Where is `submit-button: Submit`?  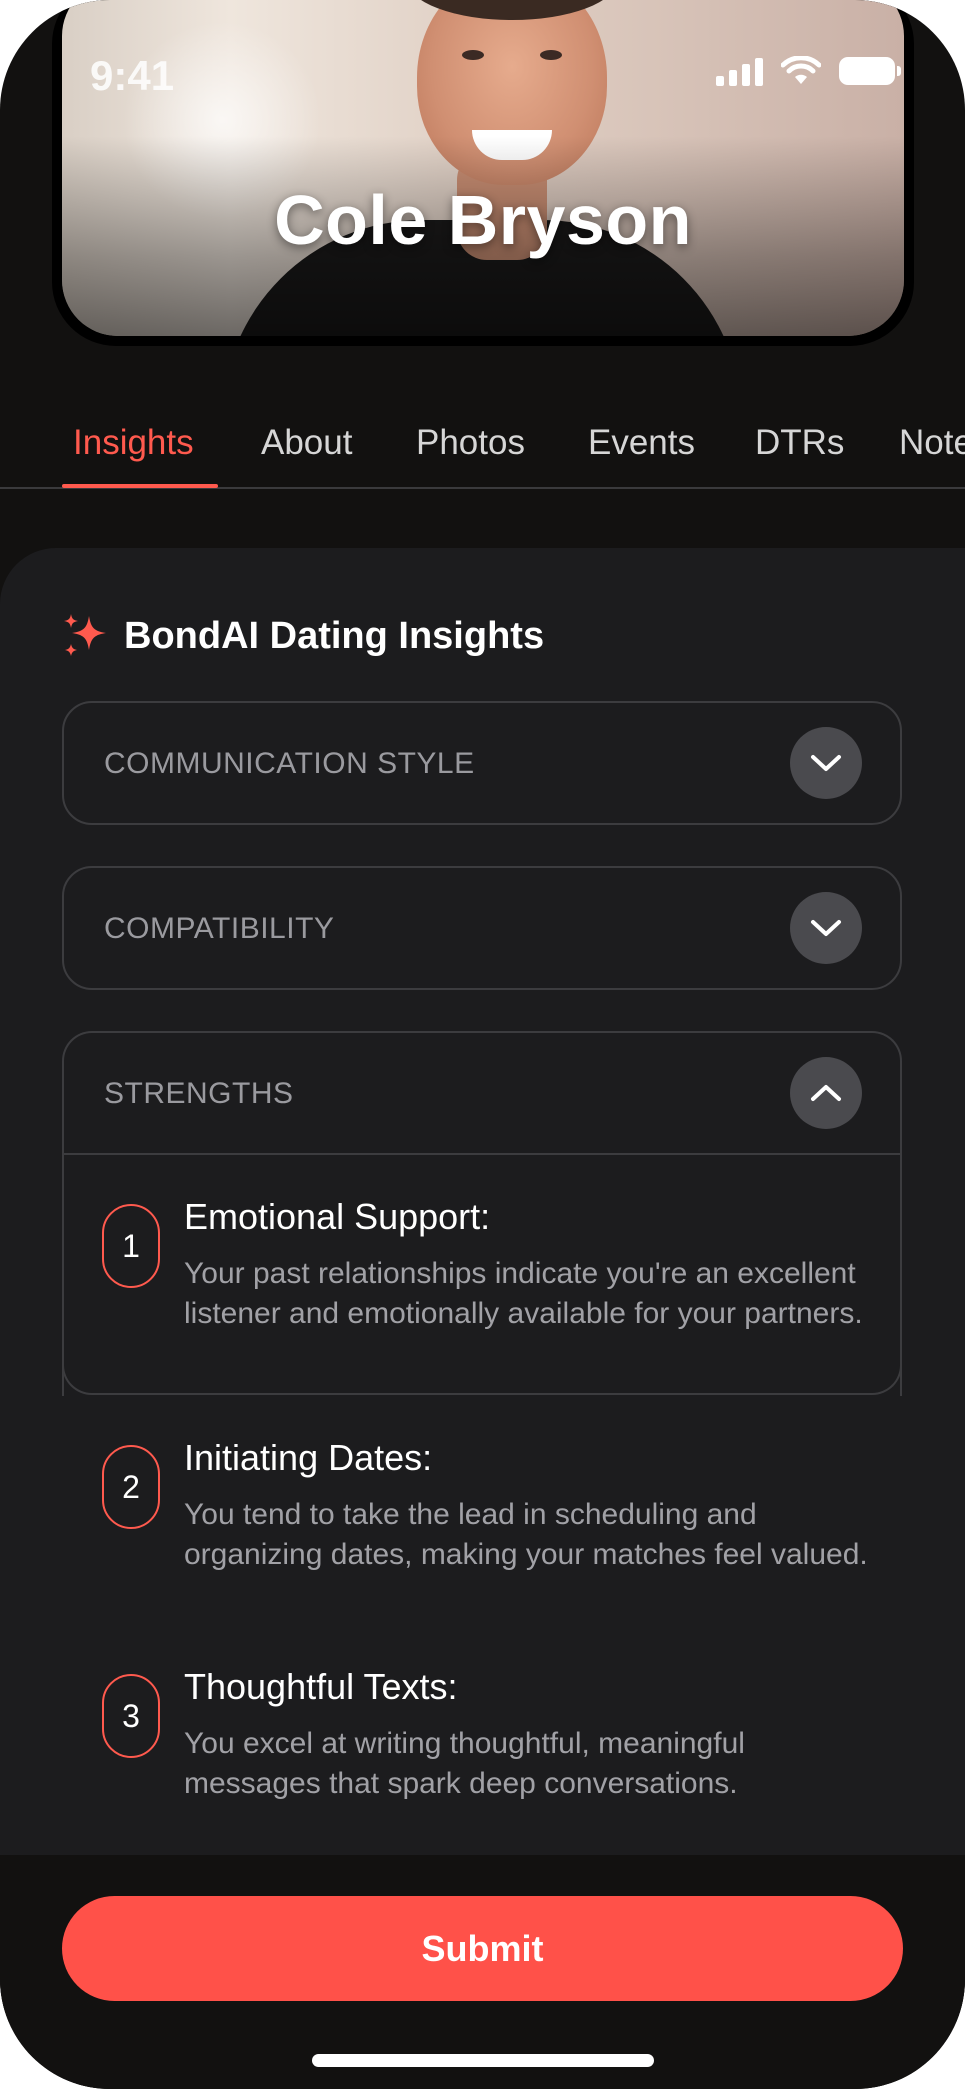
submit-button: Submit is located at coordinates (482, 1948).